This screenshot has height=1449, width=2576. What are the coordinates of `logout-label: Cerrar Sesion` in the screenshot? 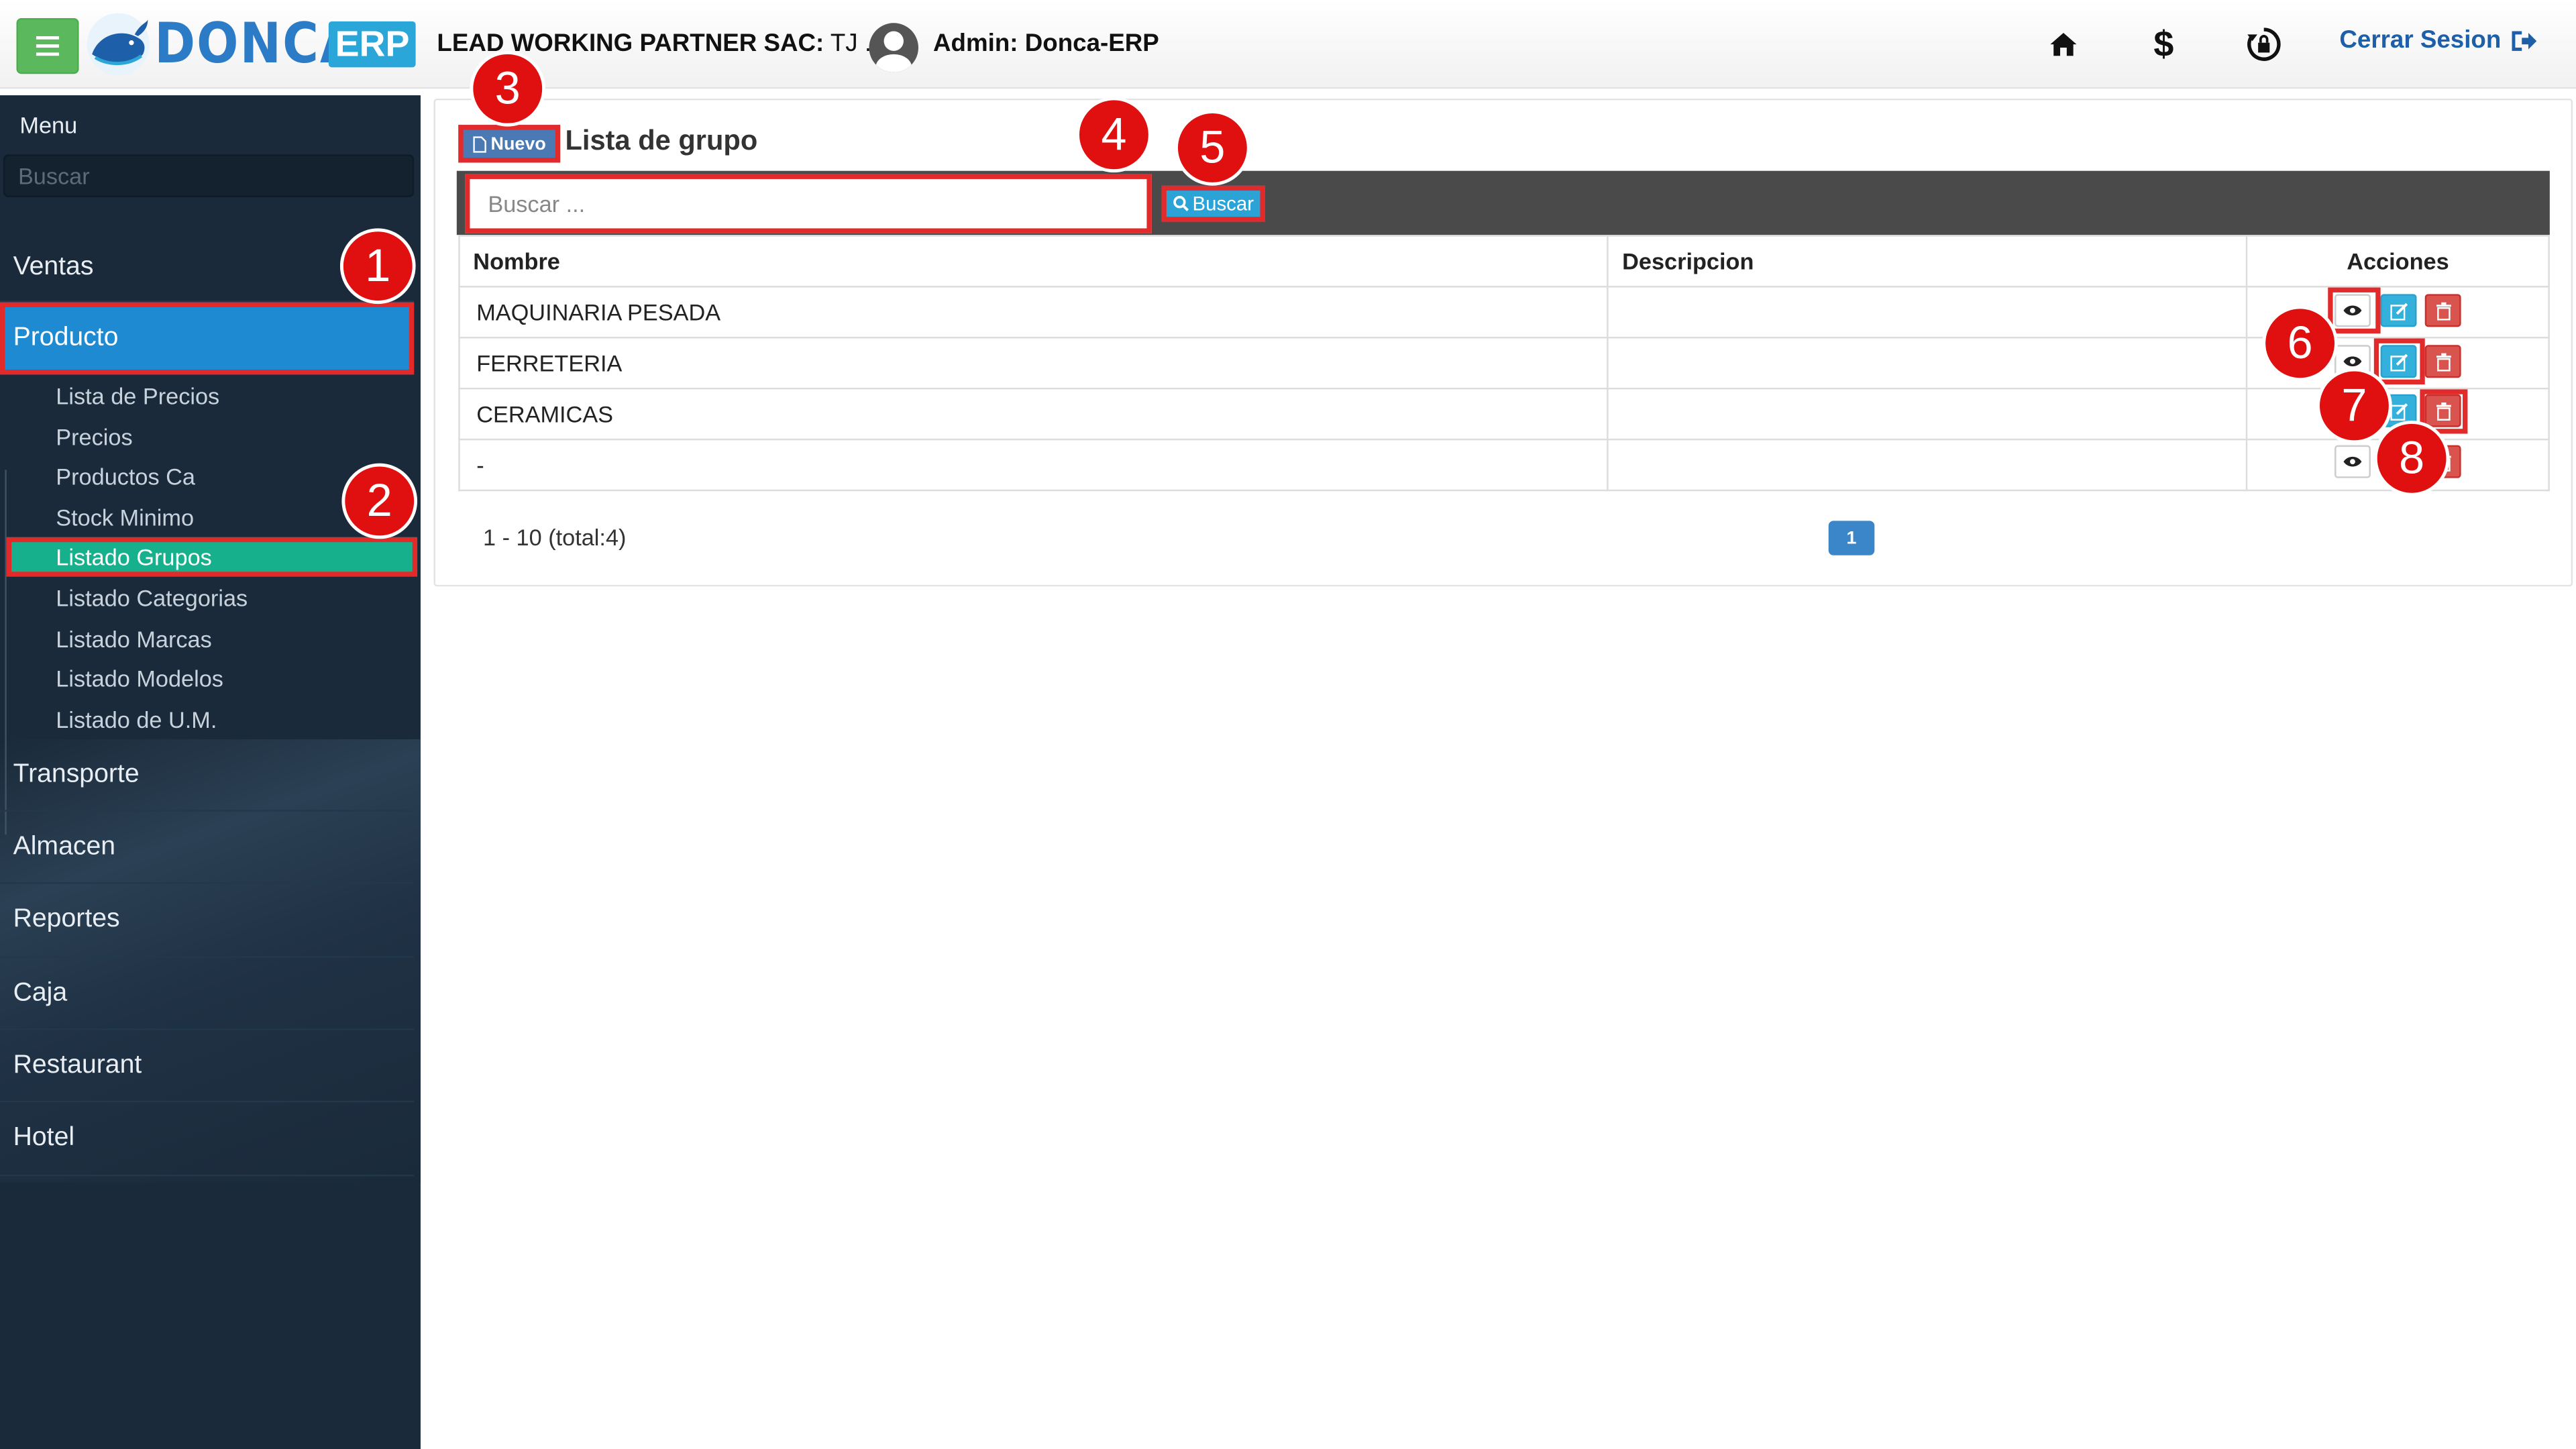 It's located at (2420, 40).